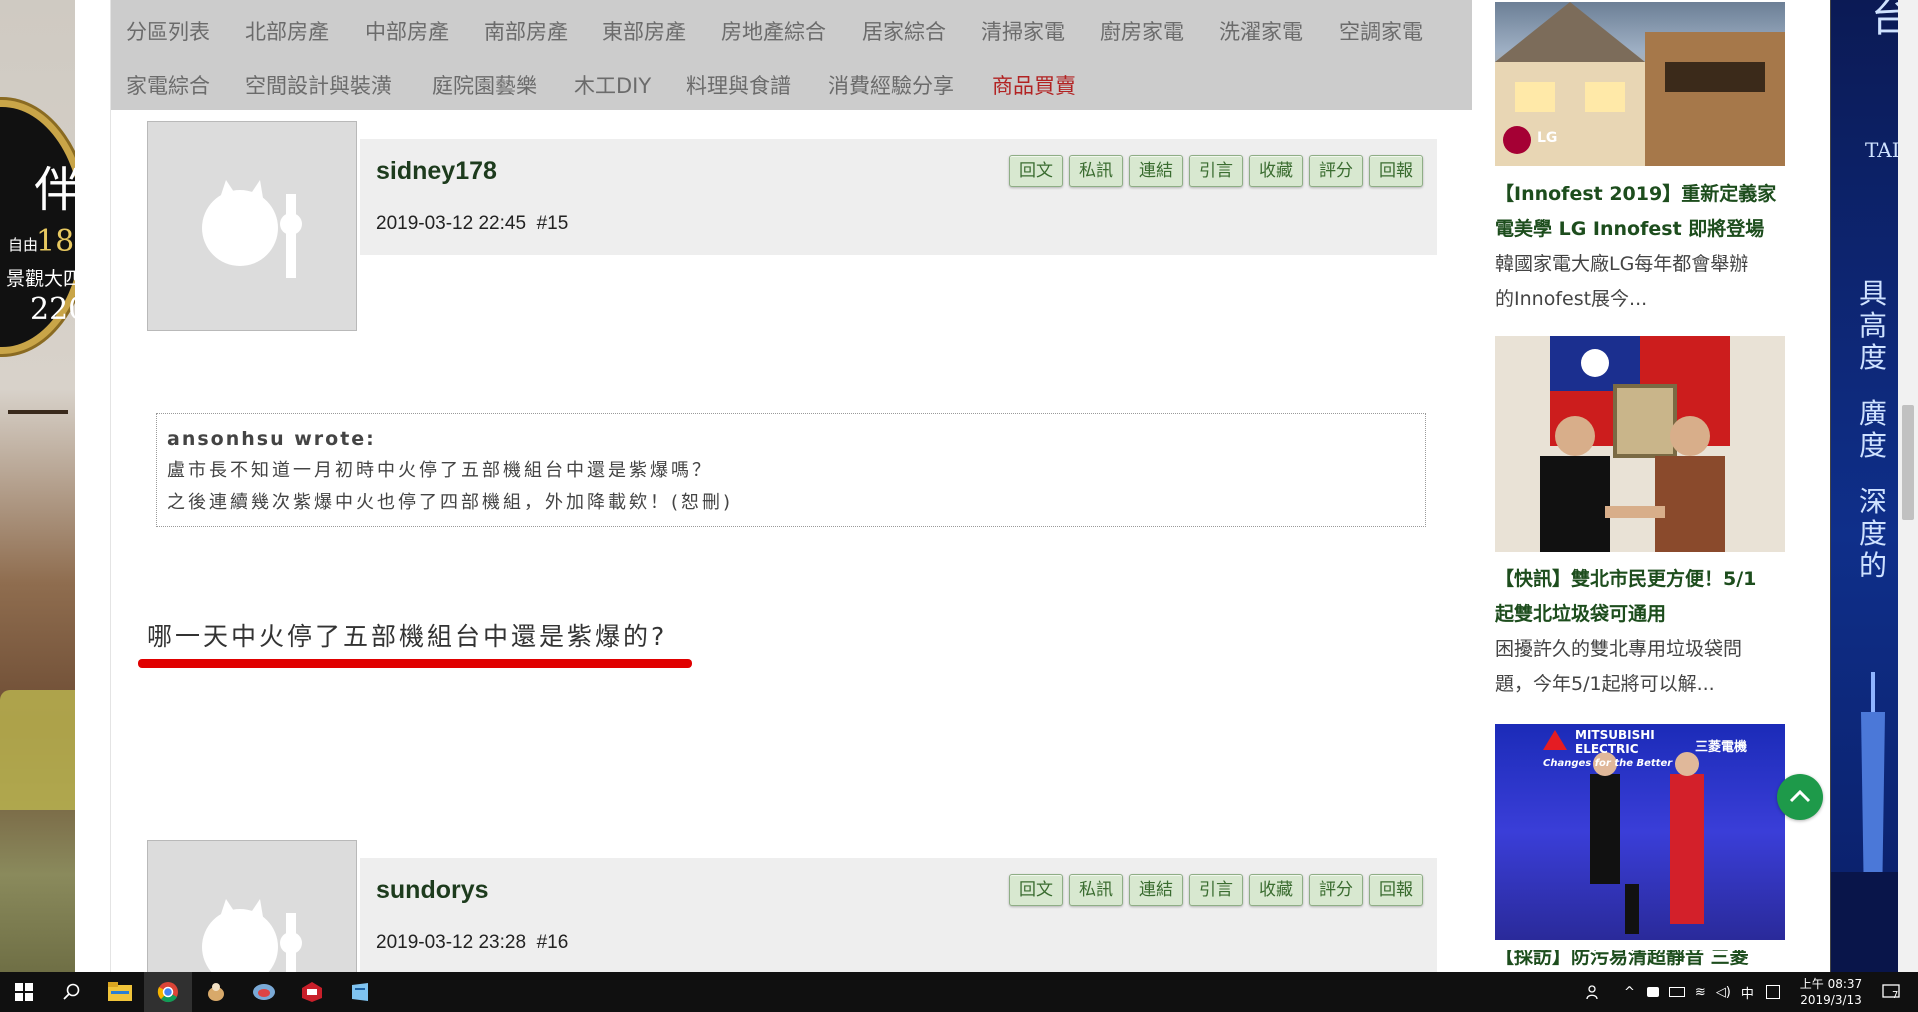  What do you see at coordinates (1142, 31) in the screenshot?
I see `category-link: 廚房家電` at bounding box center [1142, 31].